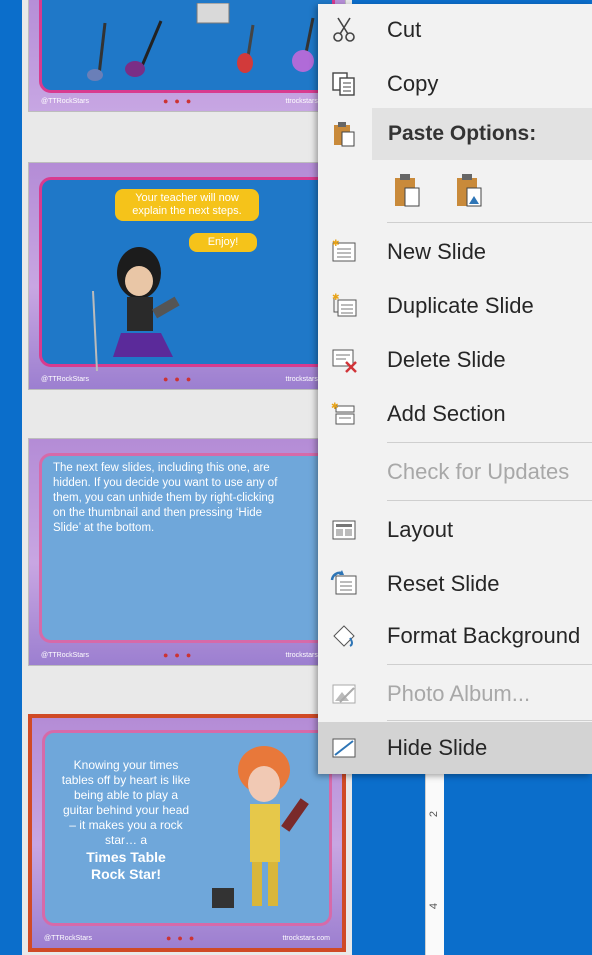  Describe the element at coordinates (460, 305) in the screenshot. I see `menu-item-label: Duplicate Slide` at that location.